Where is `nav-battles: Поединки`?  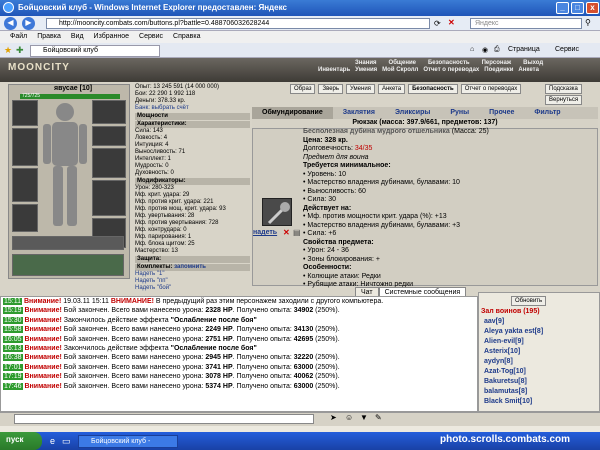
nav-battles: Поединки is located at coordinates (498, 70).